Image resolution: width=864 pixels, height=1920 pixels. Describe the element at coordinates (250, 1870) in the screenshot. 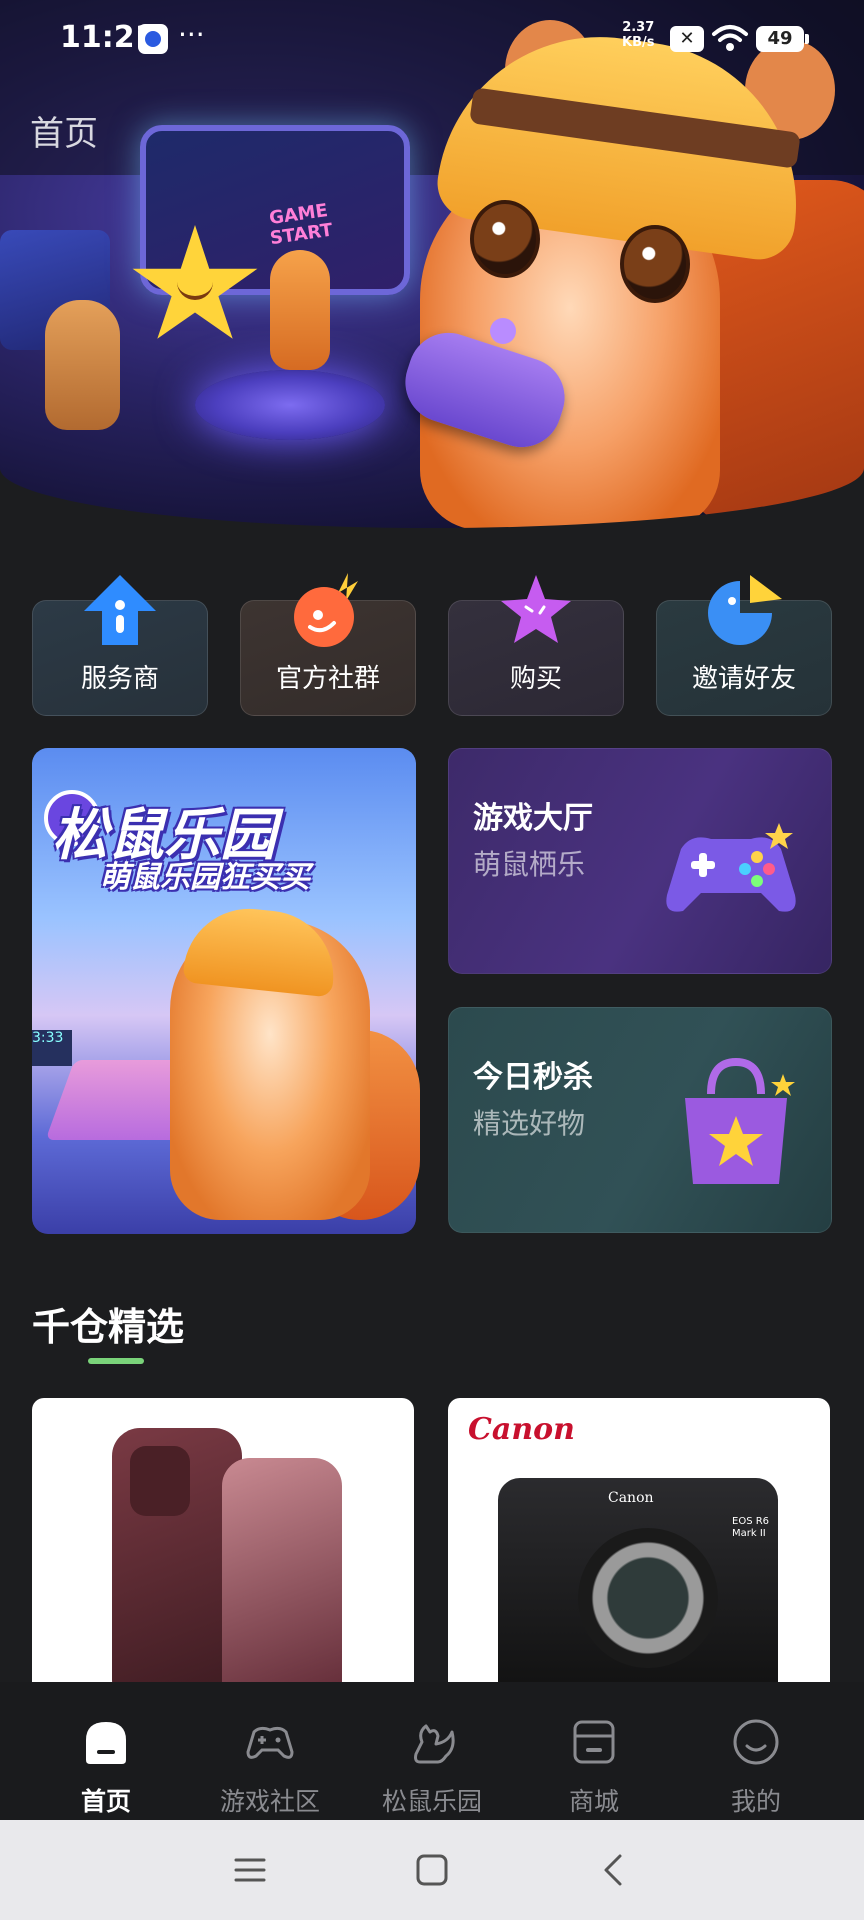

I see `menu-icon` at that location.